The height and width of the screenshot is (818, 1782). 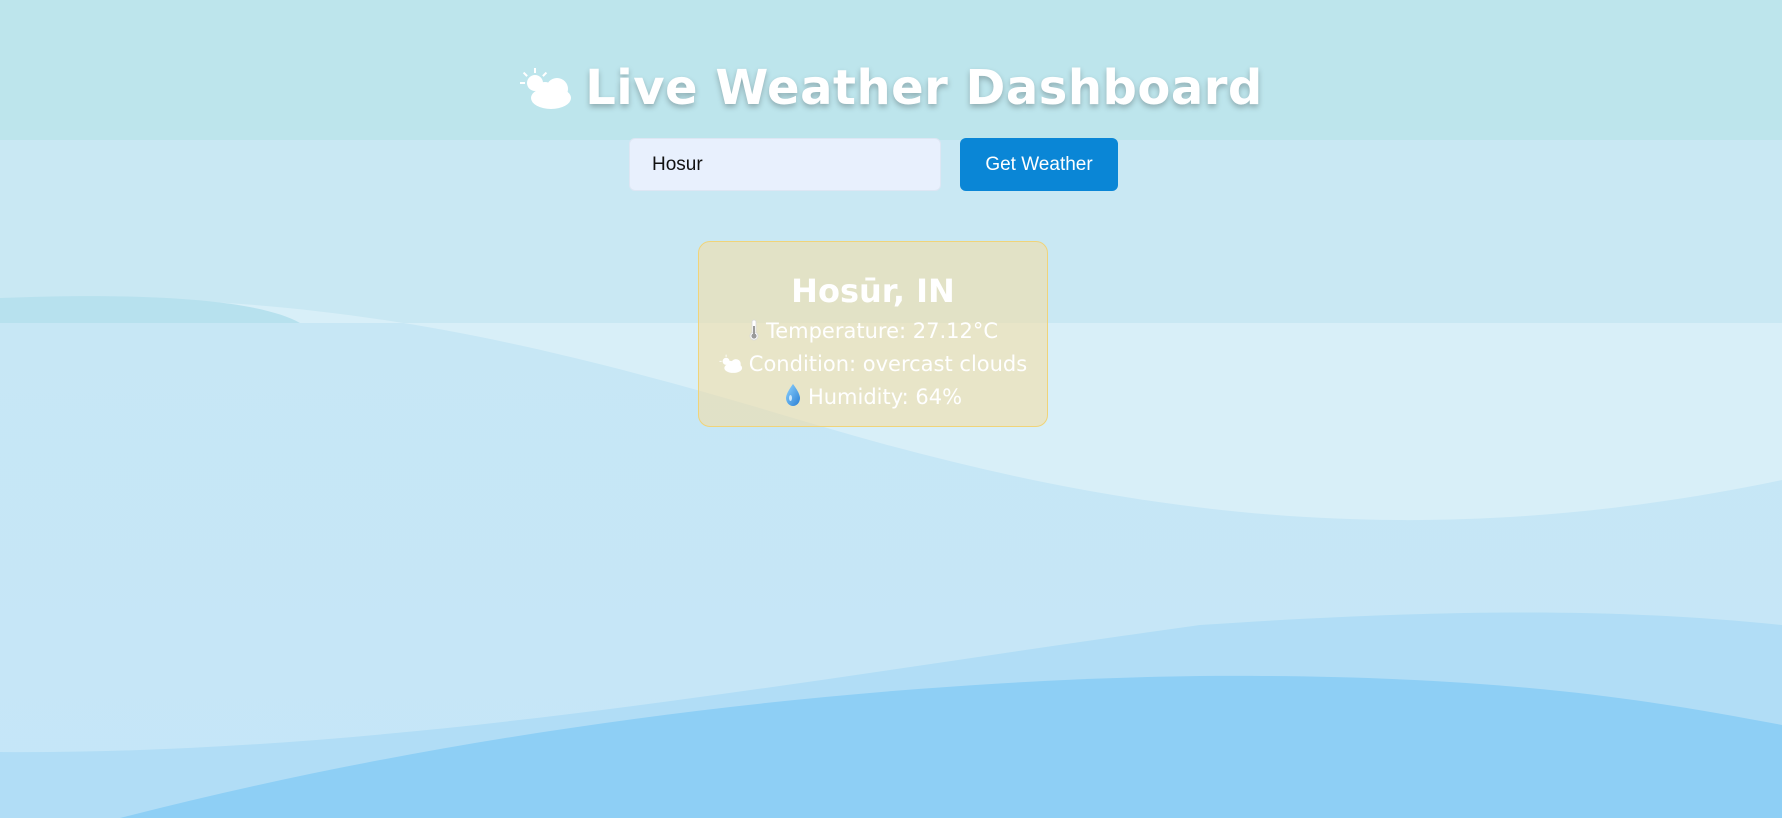 I want to click on temperature-text: Temperature: 27.12°C, so click(x=882, y=331).